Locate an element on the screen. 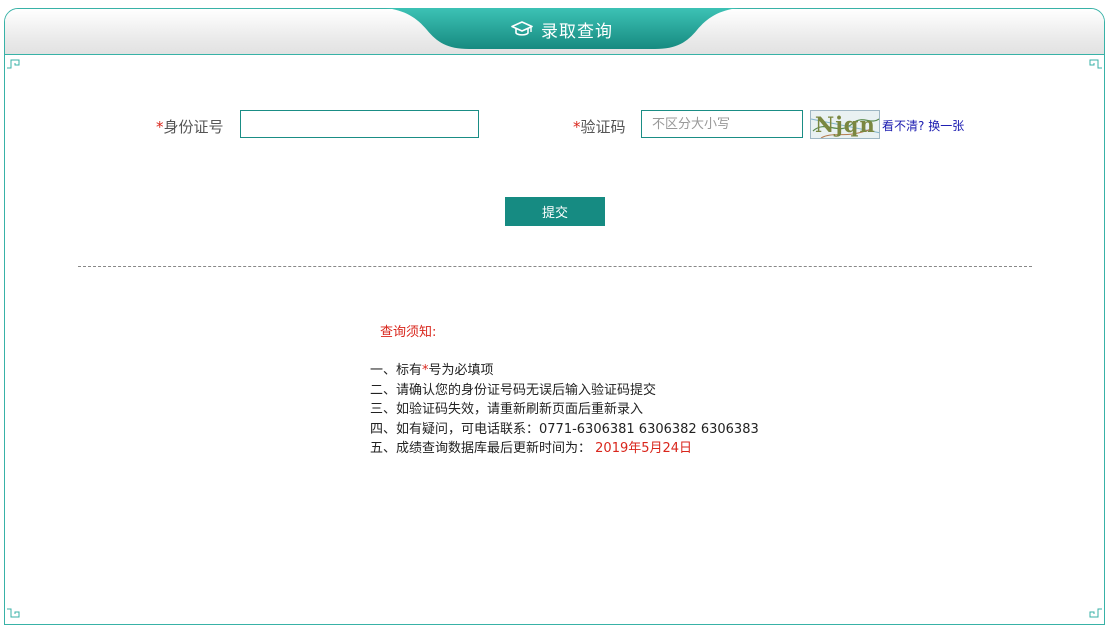 The height and width of the screenshot is (629, 1111). notice-item-2: 二、请确认您的身份证号码无误后输入验证码提交 is located at coordinates (513, 390).